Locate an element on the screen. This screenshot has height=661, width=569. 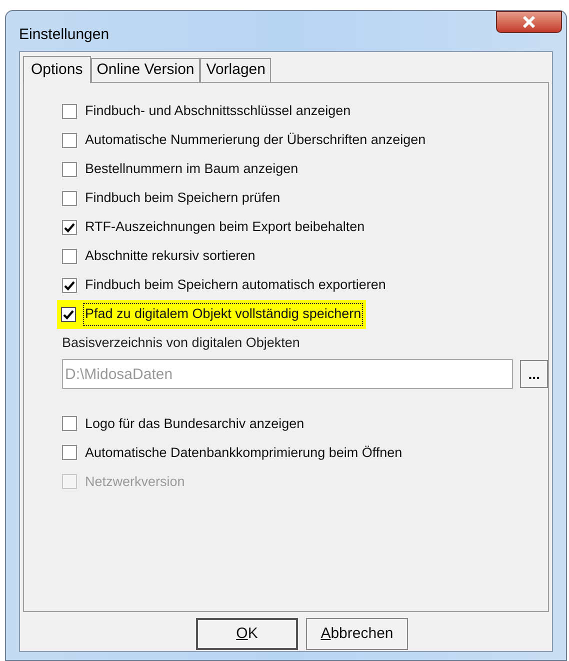
checkbox-label: Findbuch beim Speichern prüfen is located at coordinates (182, 198).